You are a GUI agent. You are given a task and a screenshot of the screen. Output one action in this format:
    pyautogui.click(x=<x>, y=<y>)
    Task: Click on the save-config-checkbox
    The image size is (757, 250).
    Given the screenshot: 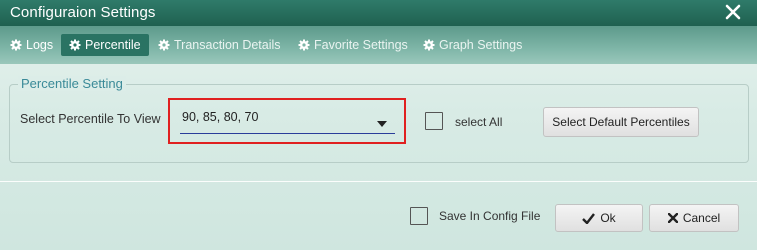 What is the action you would take?
    pyautogui.click(x=419, y=216)
    